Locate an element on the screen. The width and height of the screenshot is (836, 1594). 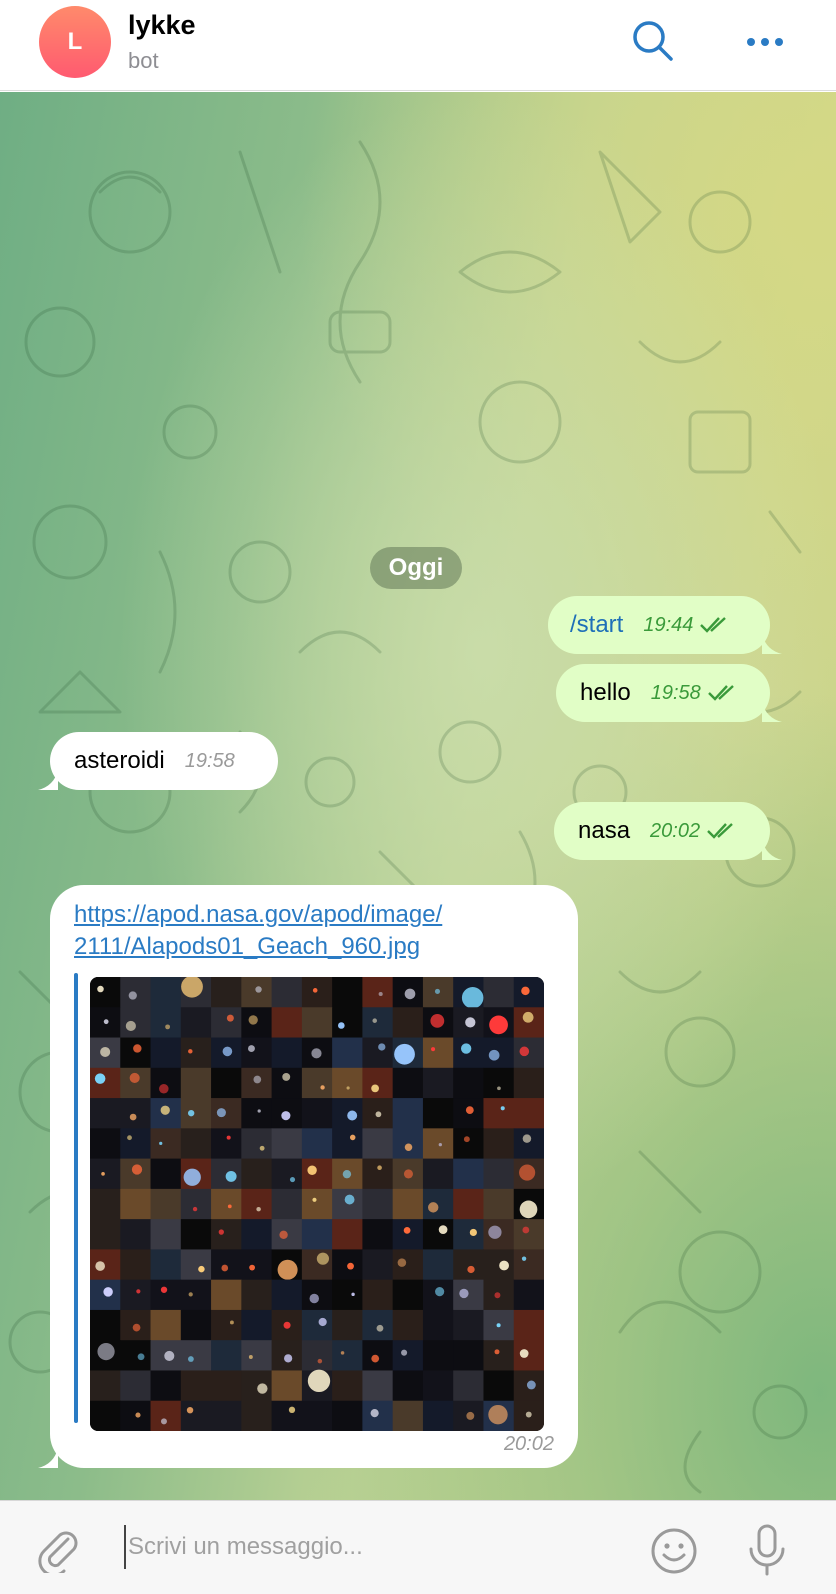
avatar: L is located at coordinates (75, 42).